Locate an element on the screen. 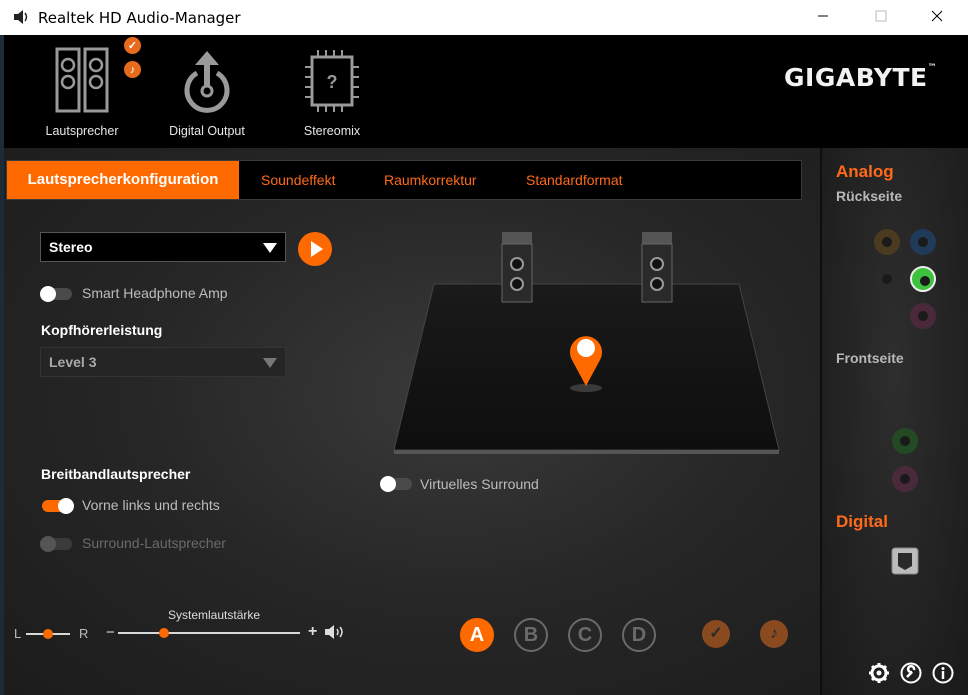 This screenshot has height=695, width=968. rear-jack-blue-icon is located at coordinates (923, 242).